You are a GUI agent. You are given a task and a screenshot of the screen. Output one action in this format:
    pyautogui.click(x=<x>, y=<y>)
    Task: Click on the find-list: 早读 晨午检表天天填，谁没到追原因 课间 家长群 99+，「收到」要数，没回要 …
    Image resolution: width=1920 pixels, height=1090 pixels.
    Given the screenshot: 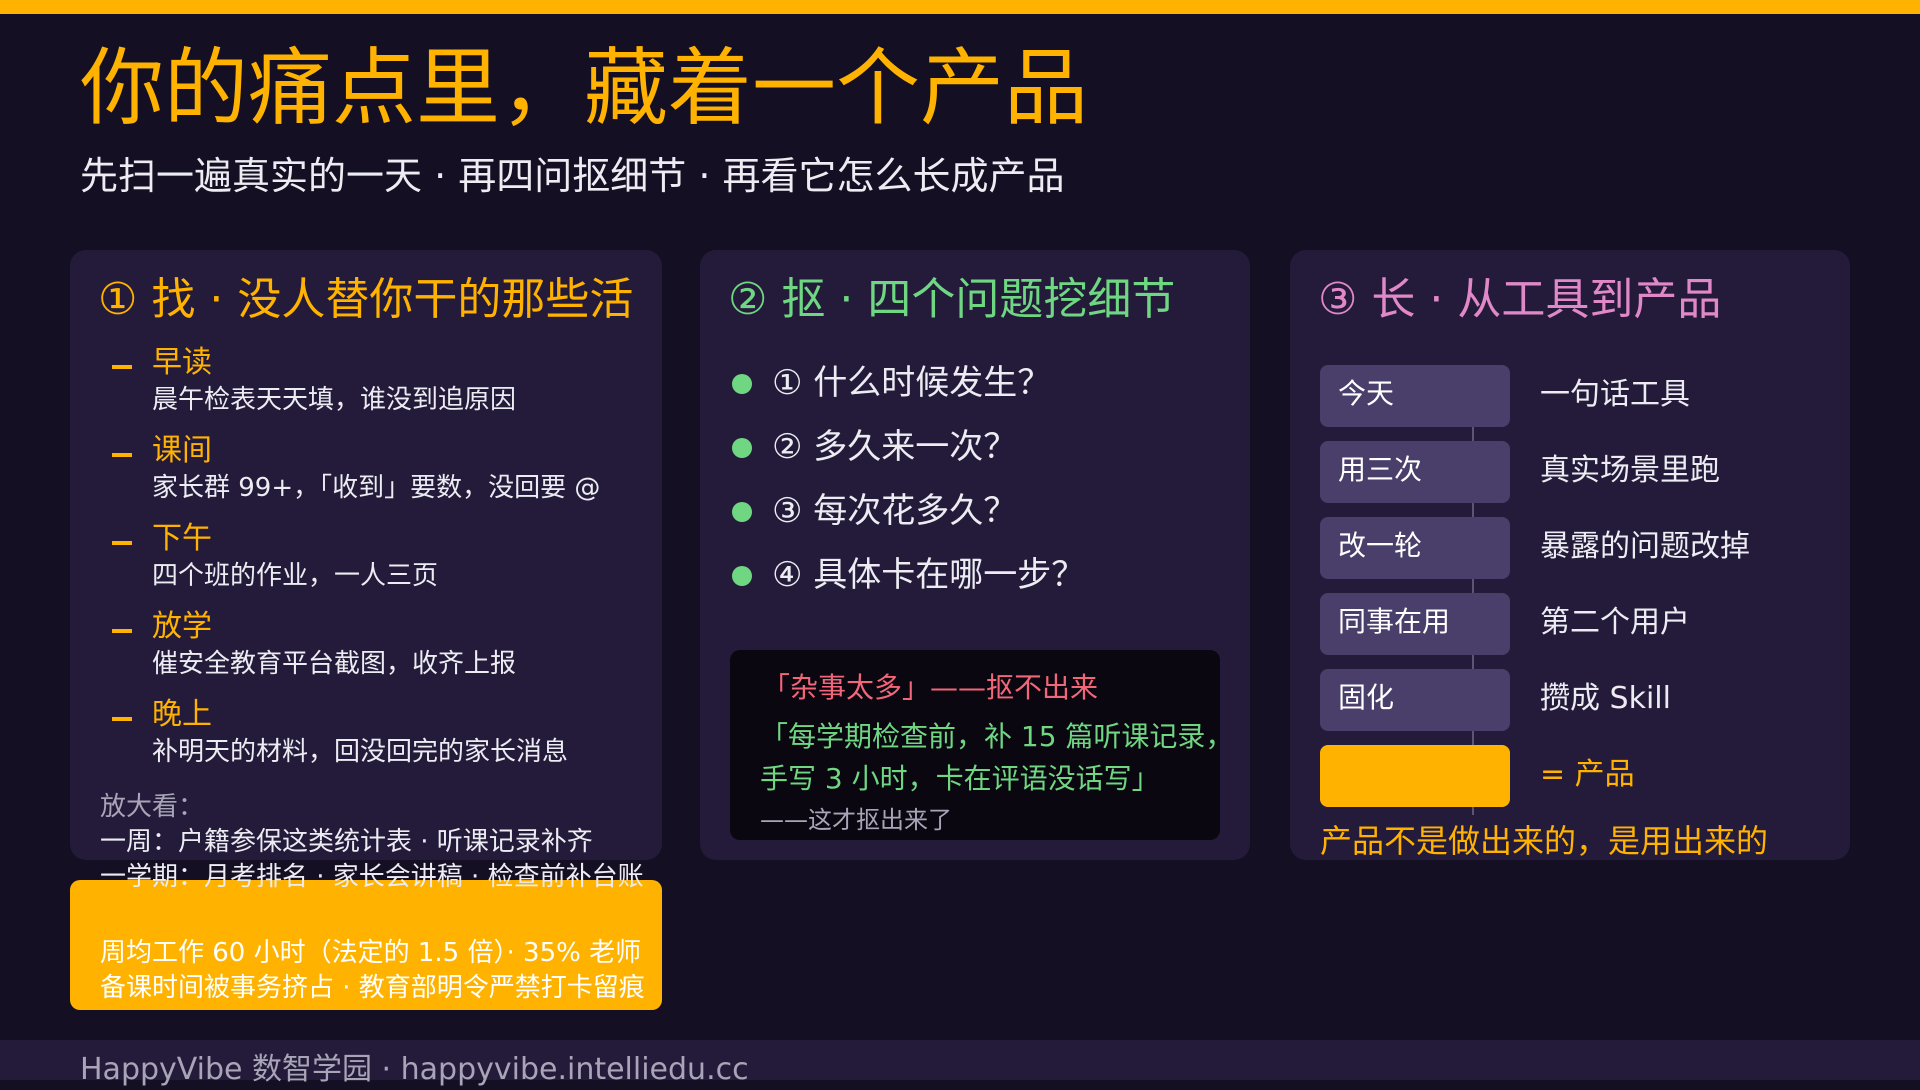 What is the action you would take?
    pyautogui.click(x=377, y=565)
    